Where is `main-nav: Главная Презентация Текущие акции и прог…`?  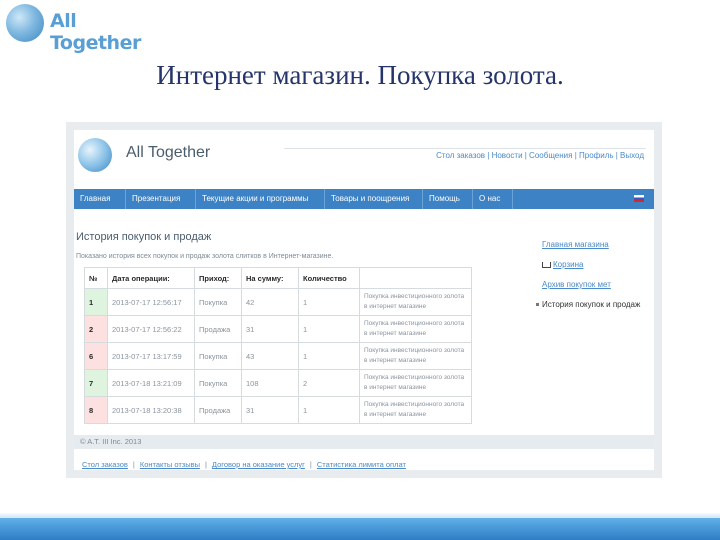
main-nav: Главная Презентация Текущие акции и прог… is located at coordinates (364, 199).